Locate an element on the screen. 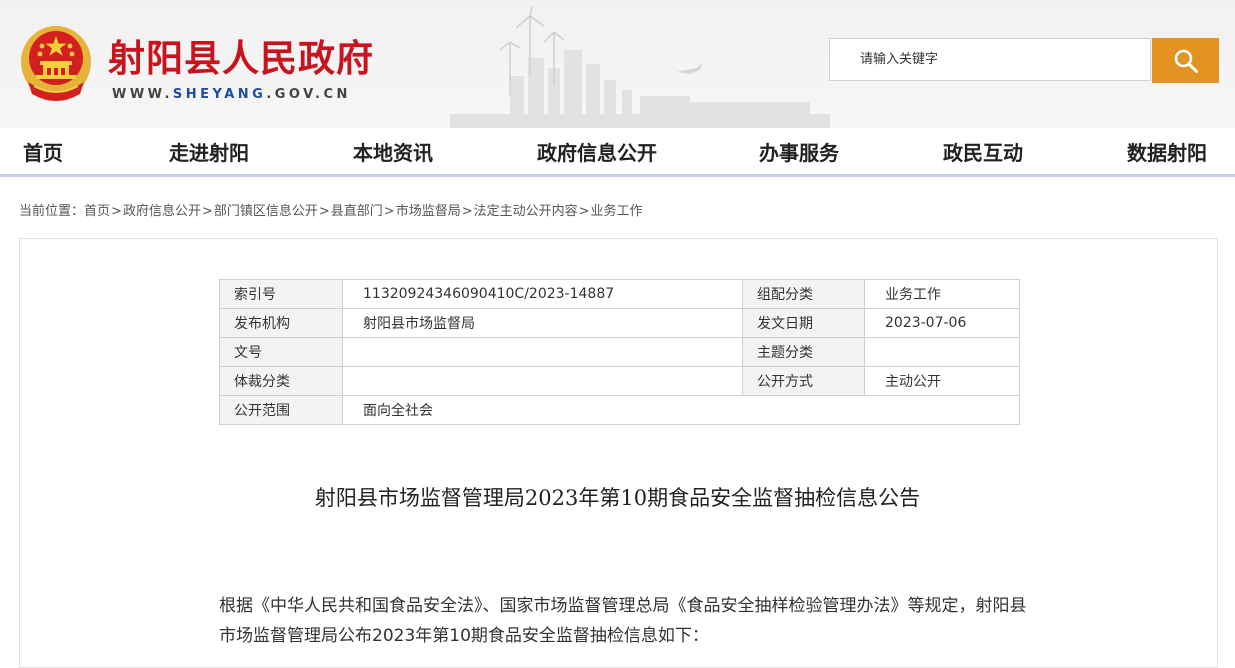 This screenshot has width=1235, height=668. search-input is located at coordinates (990, 59).